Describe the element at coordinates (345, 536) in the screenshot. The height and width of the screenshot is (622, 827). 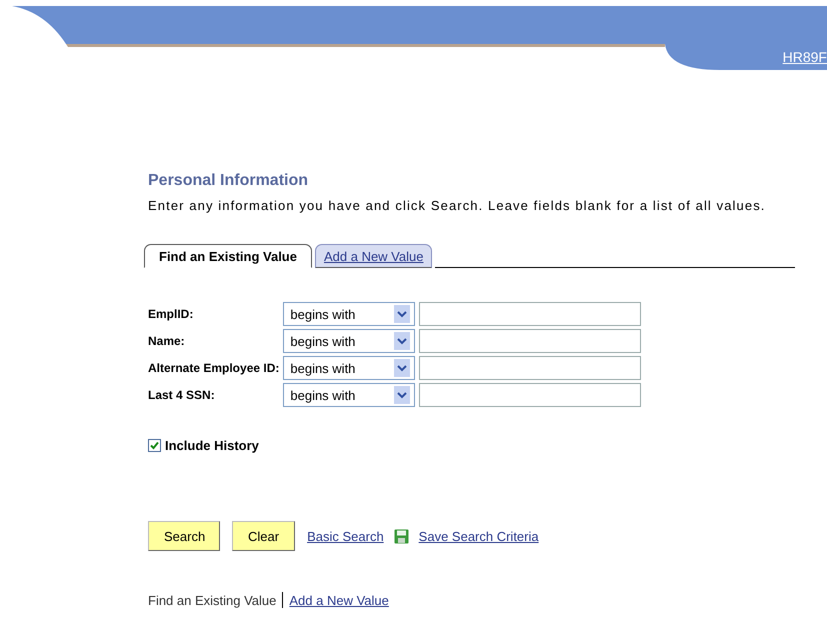
I see `basic-search-link: Basic Search` at that location.